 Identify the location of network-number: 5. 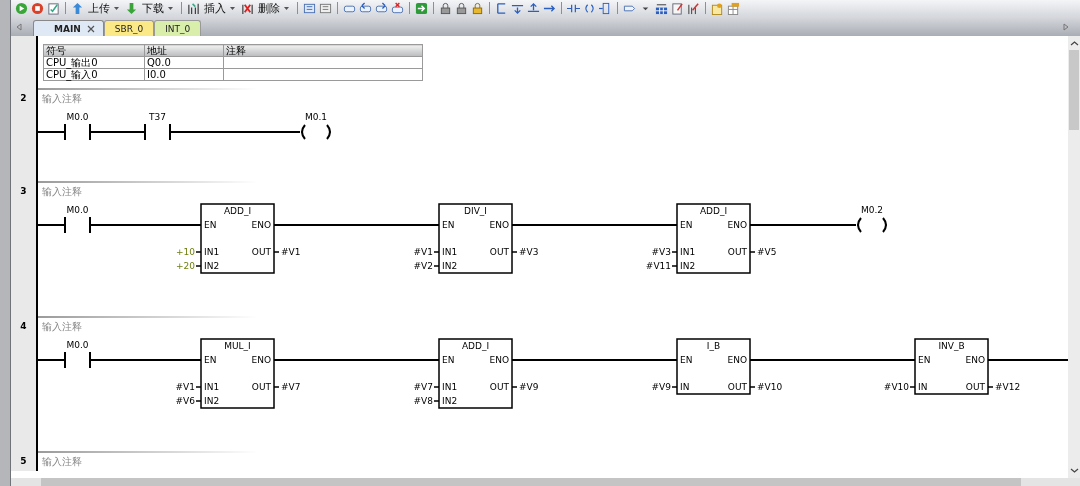
(23, 461).